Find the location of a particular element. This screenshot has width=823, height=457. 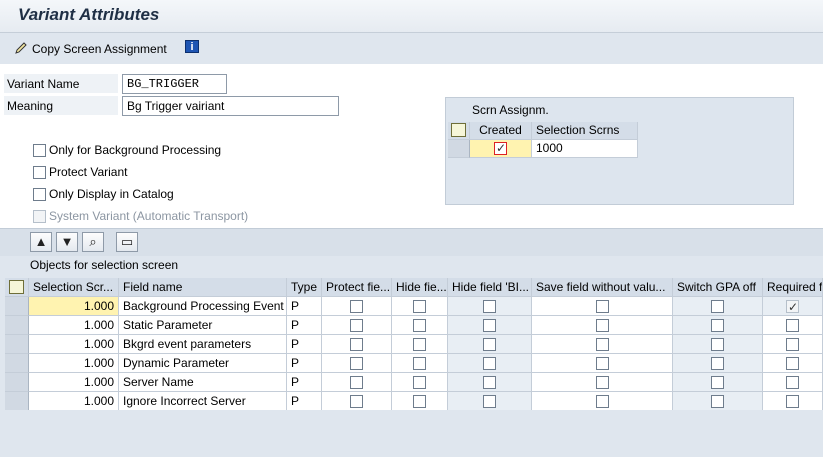

variant-name-field: BG_TRIGGER is located at coordinates (174, 84).